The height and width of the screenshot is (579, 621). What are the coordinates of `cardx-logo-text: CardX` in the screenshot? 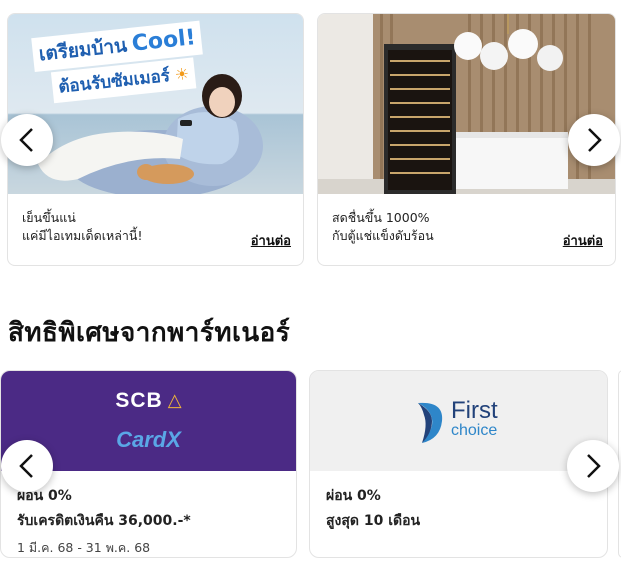 It's located at (148, 439).